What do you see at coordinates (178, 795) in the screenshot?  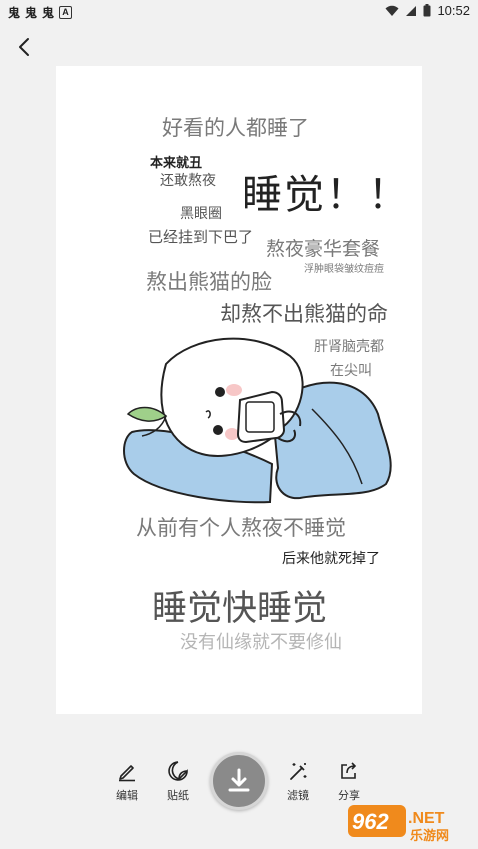 I see `sticker-label: 贴纸` at bounding box center [178, 795].